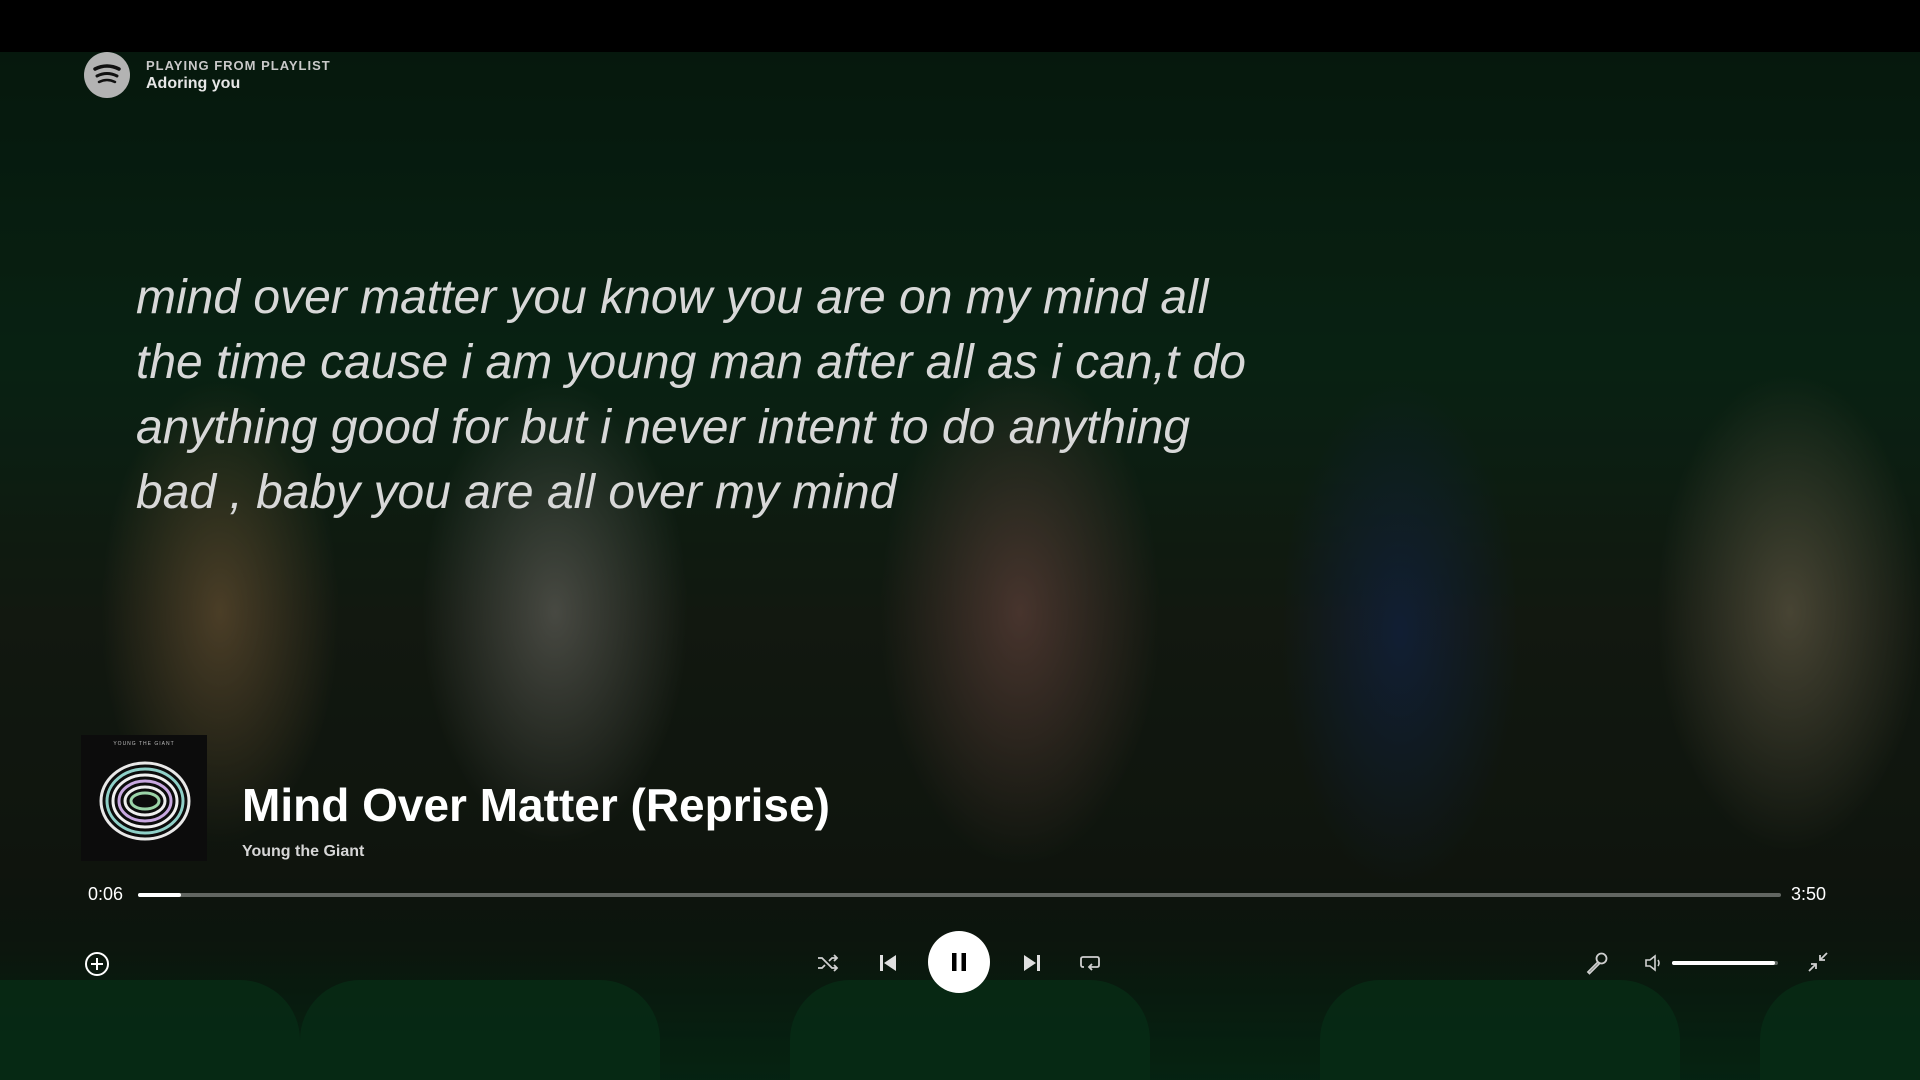  Describe the element at coordinates (536, 805) in the screenshot. I see `track-title: Mind Over Matter (Reprise)` at that location.